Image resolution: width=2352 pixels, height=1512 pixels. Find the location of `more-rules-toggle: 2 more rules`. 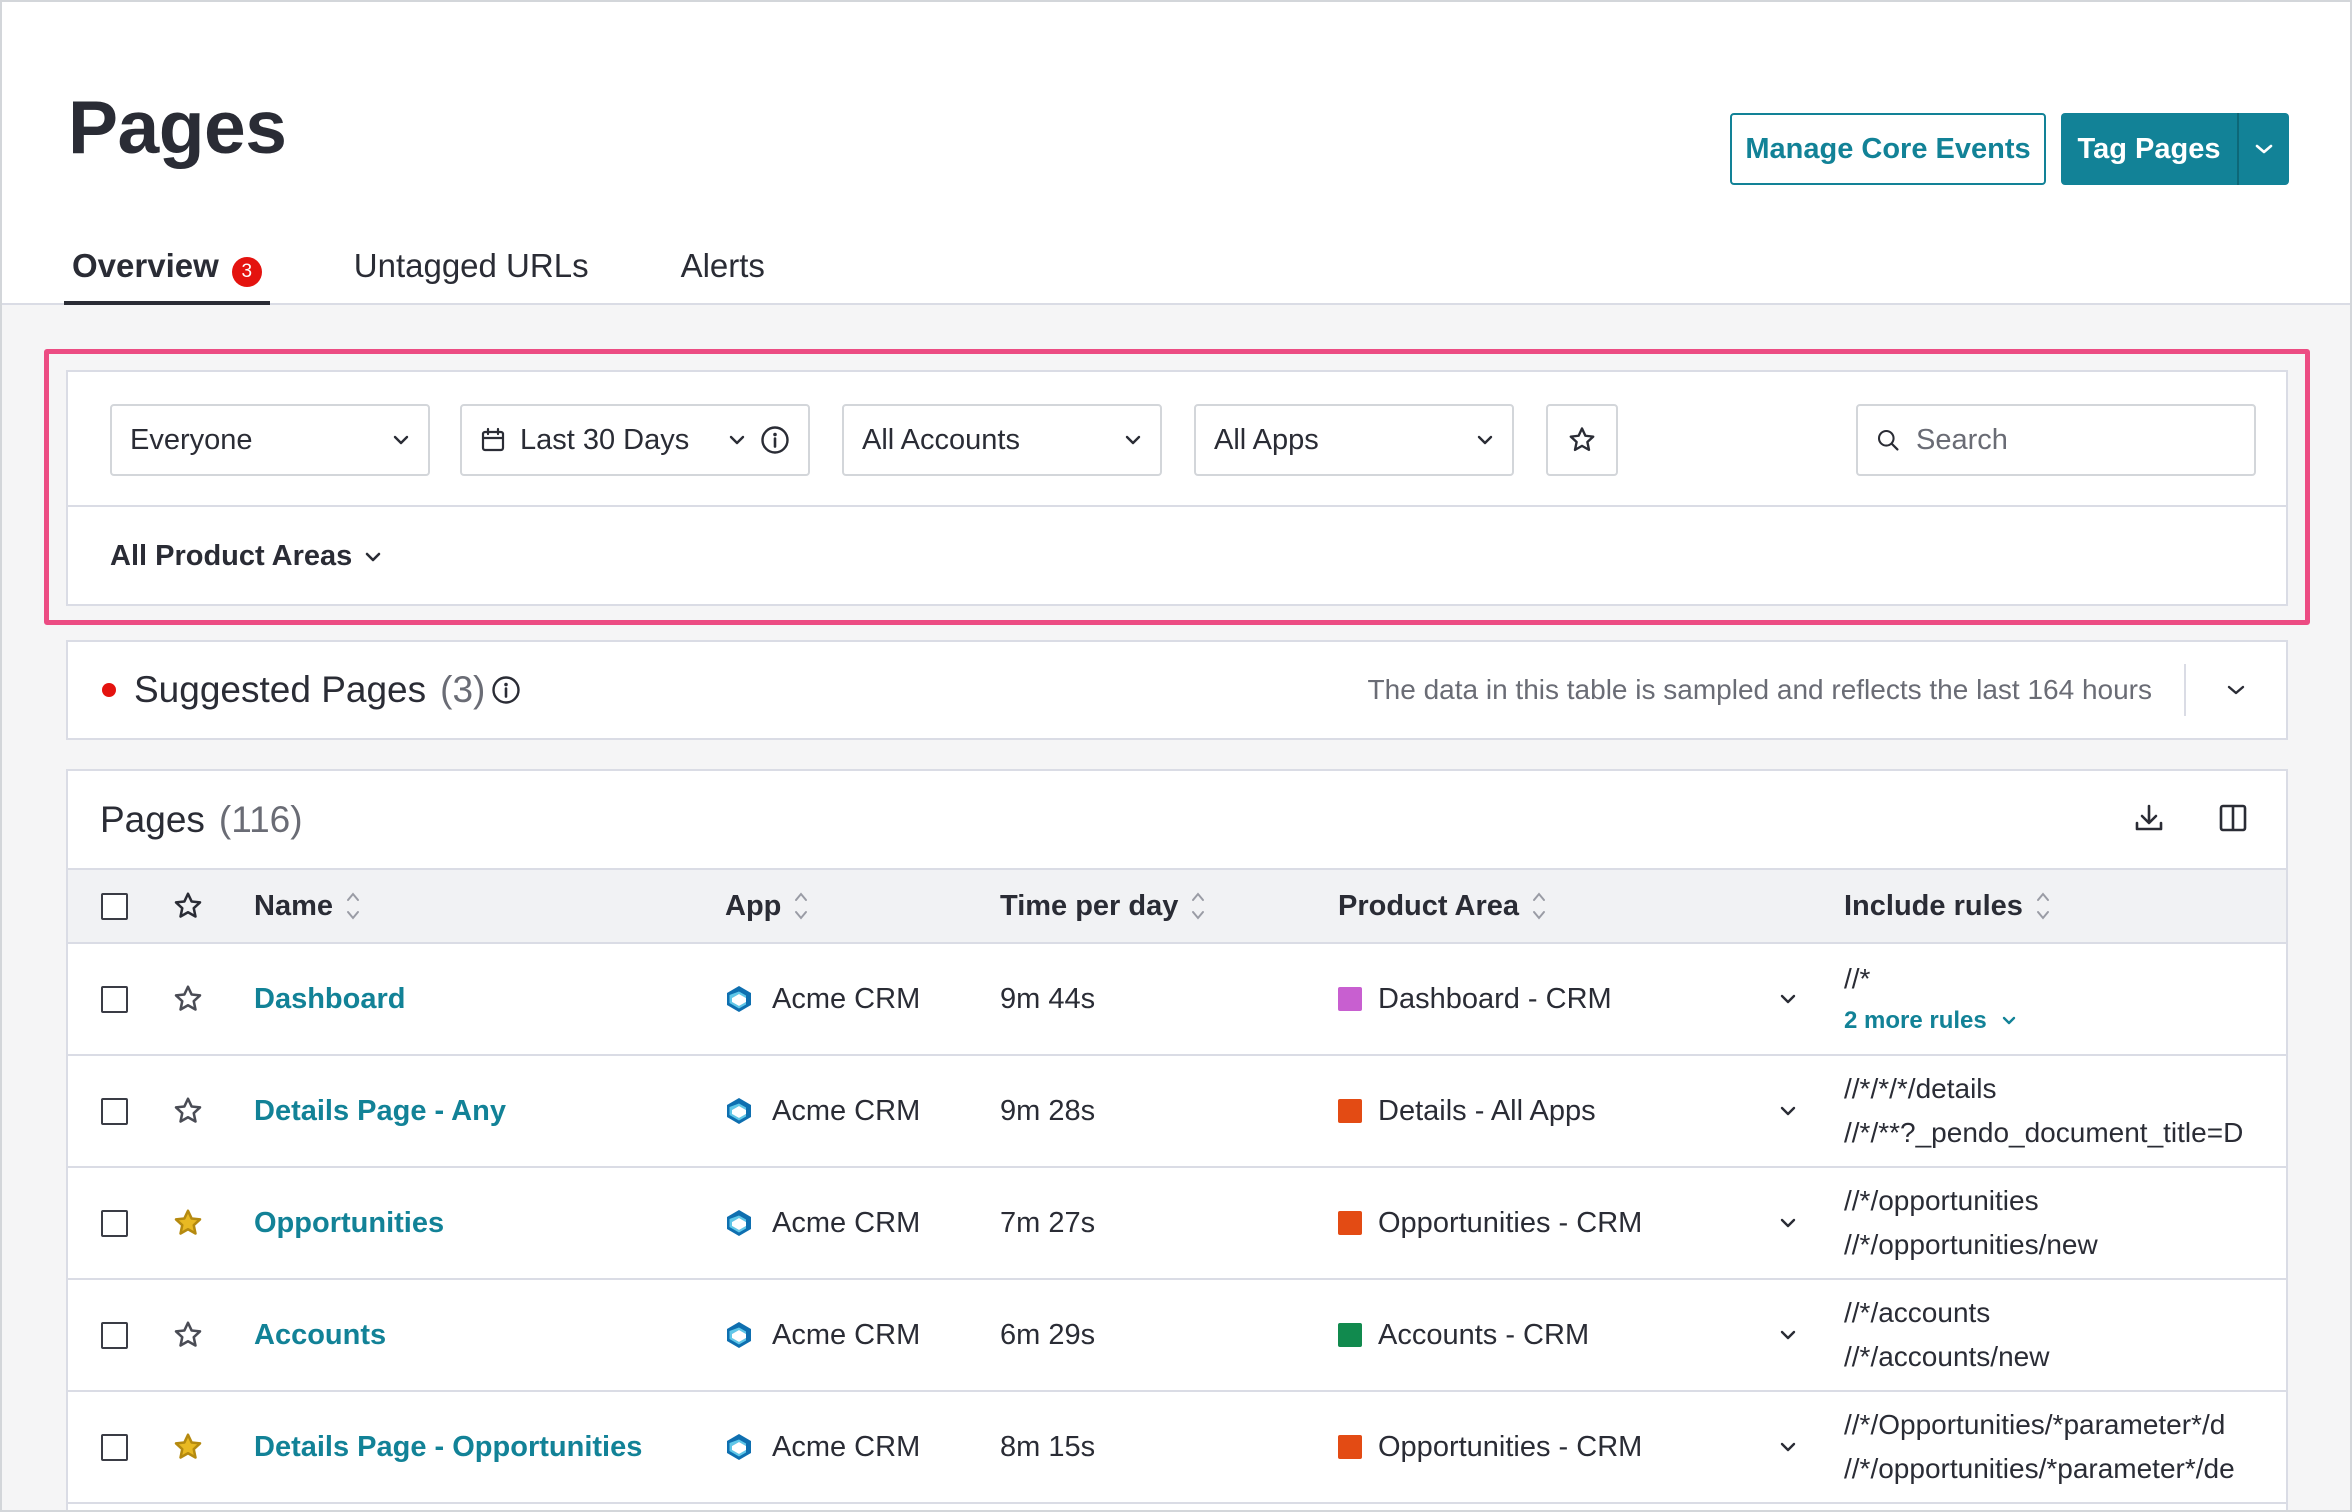

more-rules-toggle: 2 more rules is located at coordinates (1930, 1021).